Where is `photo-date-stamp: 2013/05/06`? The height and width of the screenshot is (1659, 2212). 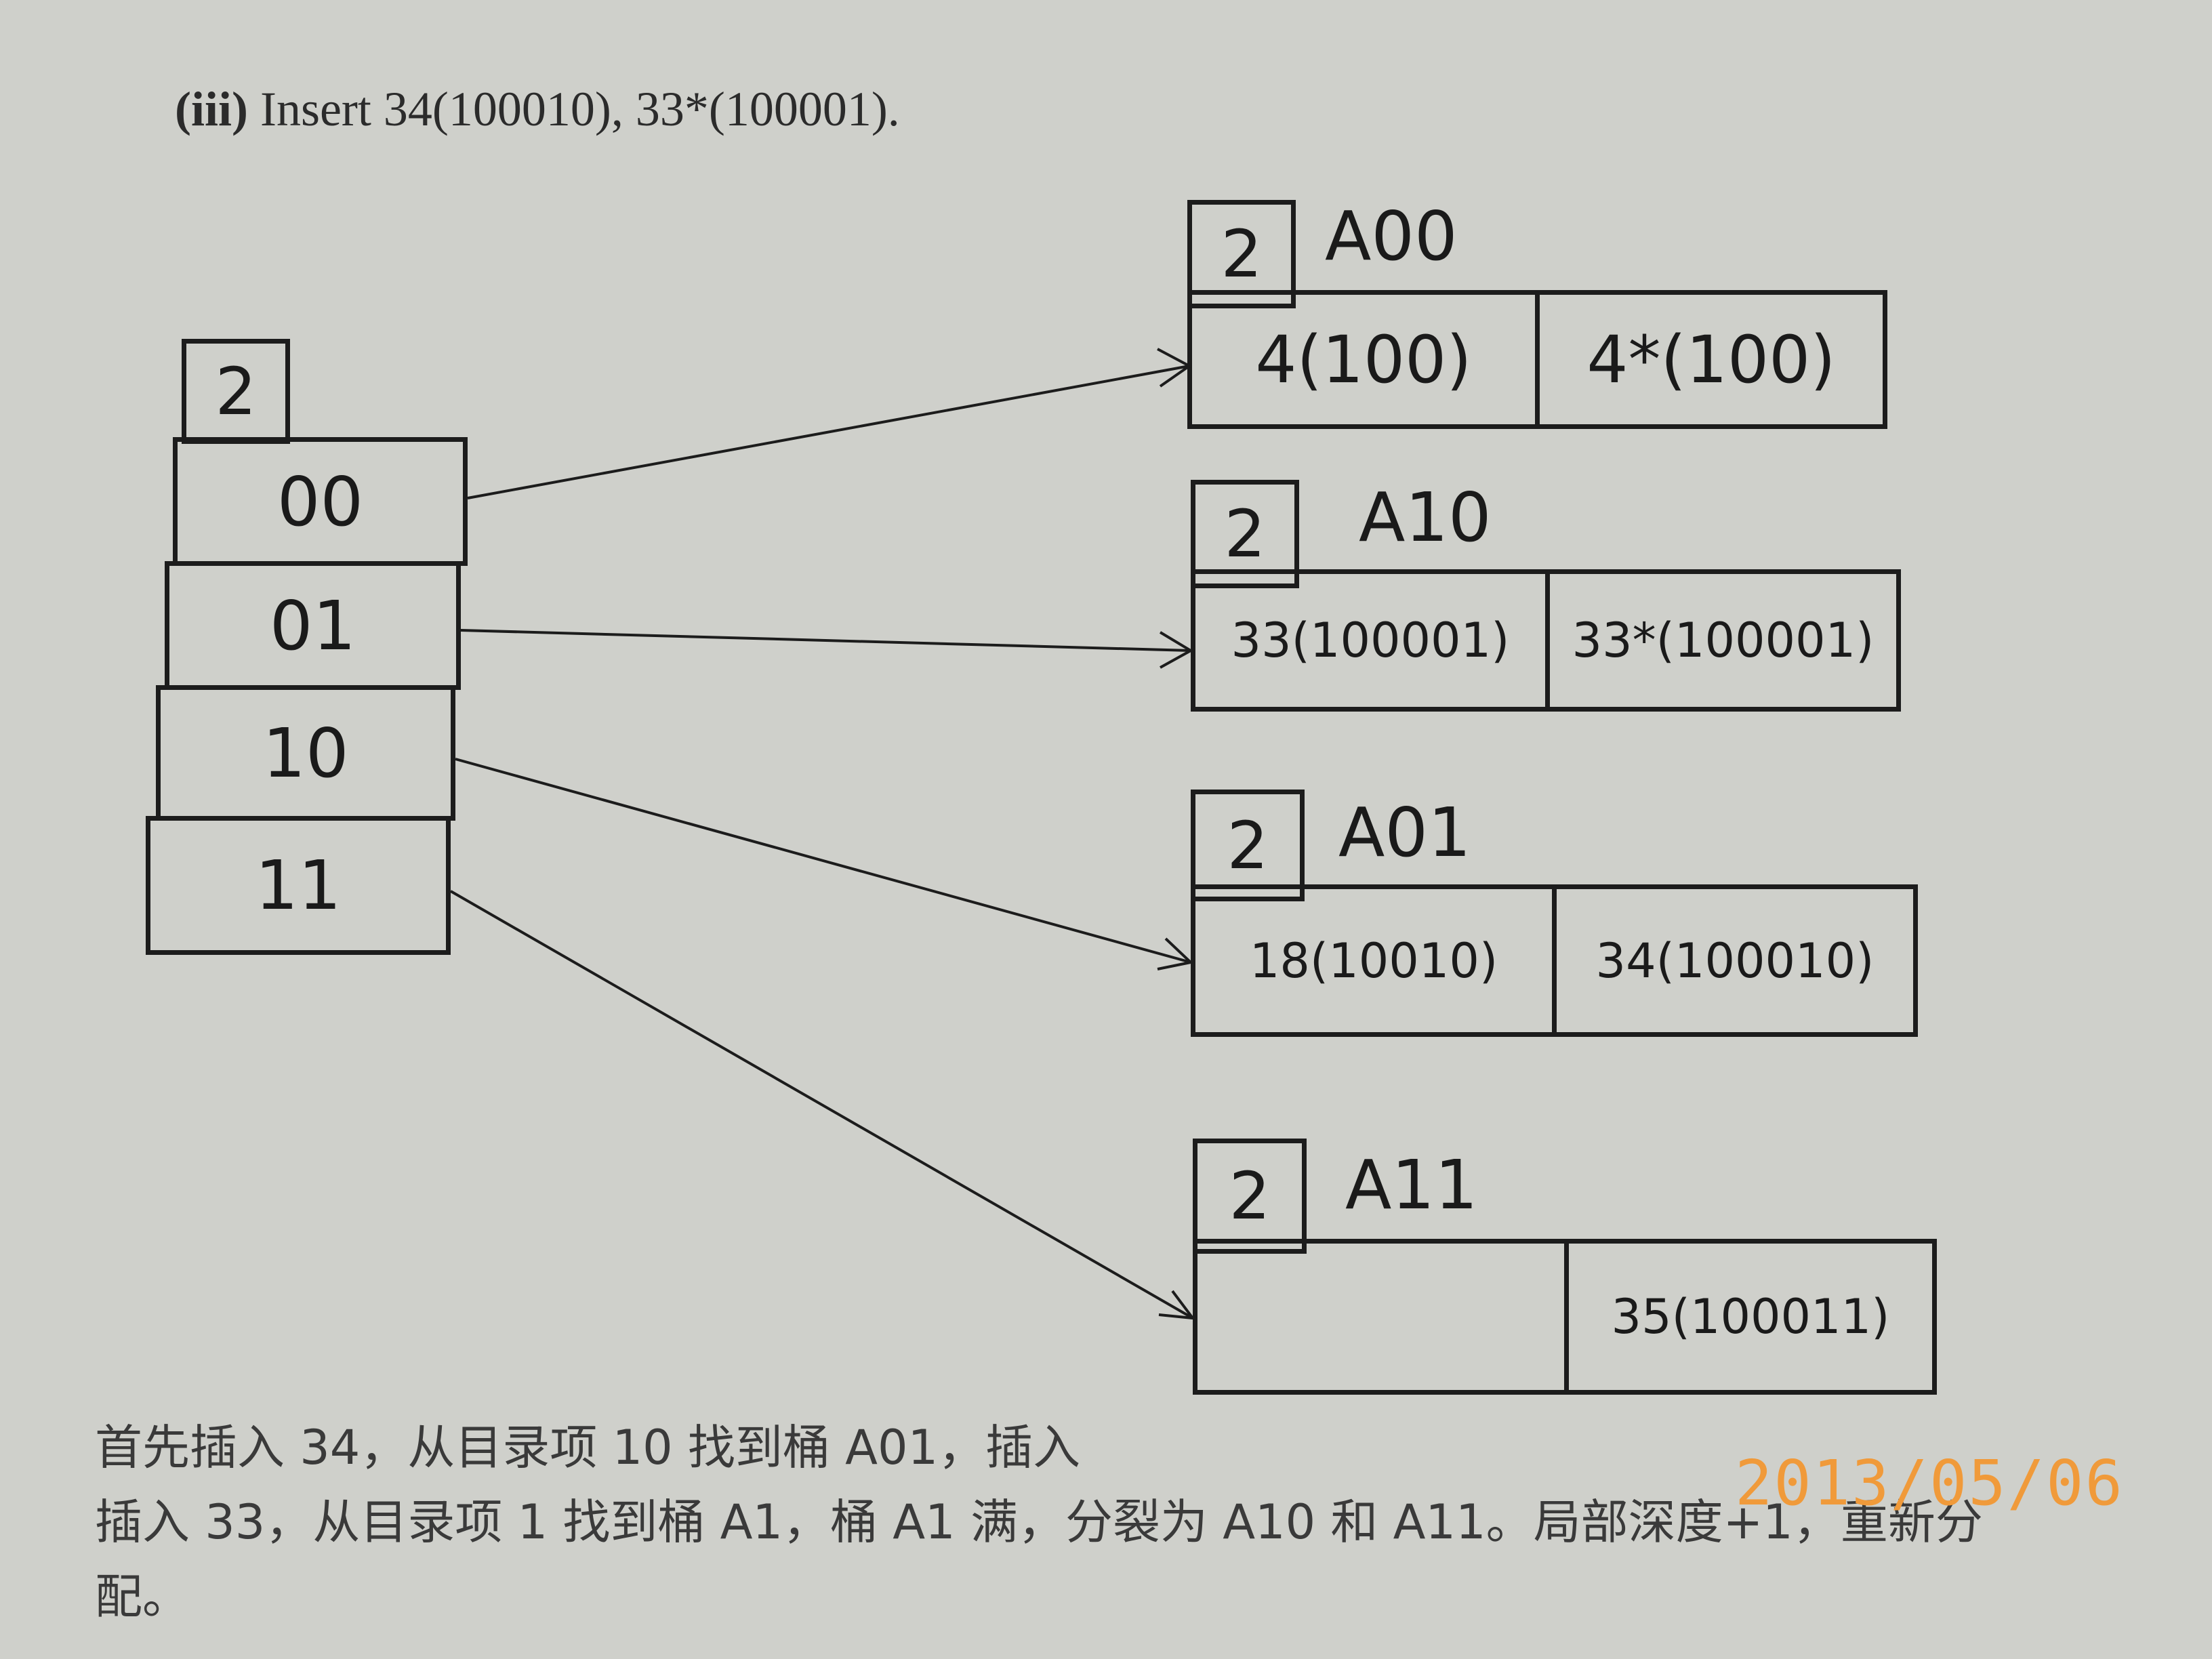 photo-date-stamp: 2013/05/06 is located at coordinates (1930, 1483).